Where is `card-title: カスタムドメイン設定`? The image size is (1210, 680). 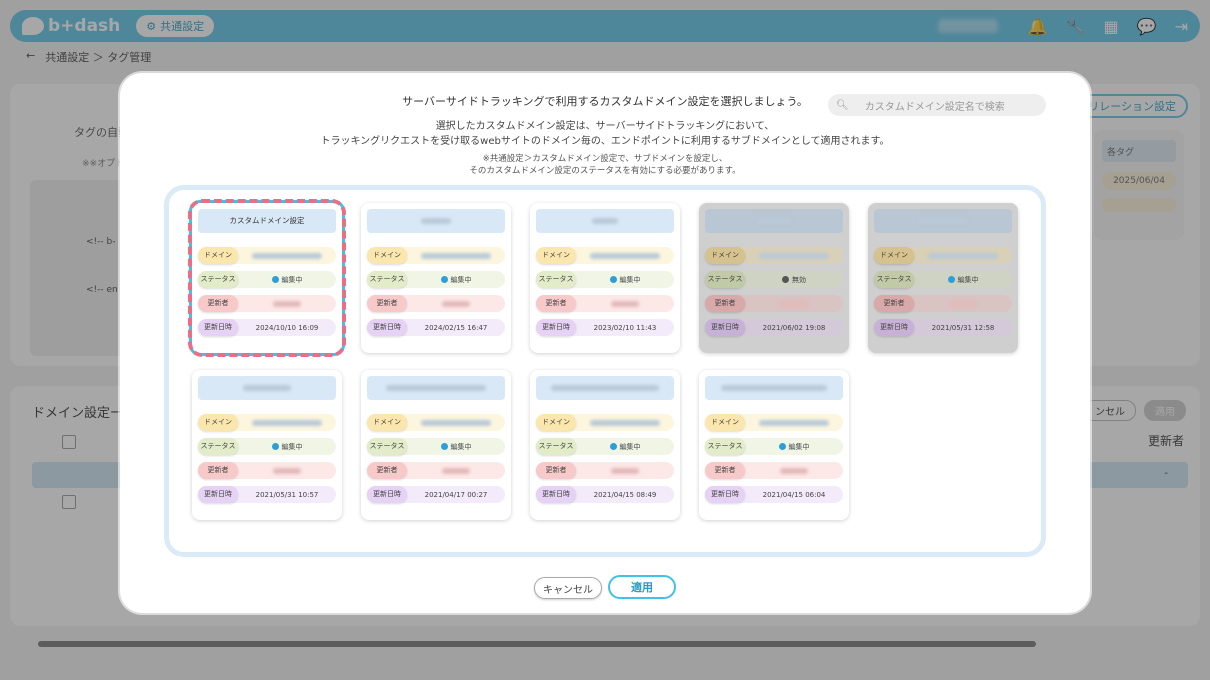 card-title: カスタムドメイン設定 is located at coordinates (267, 220).